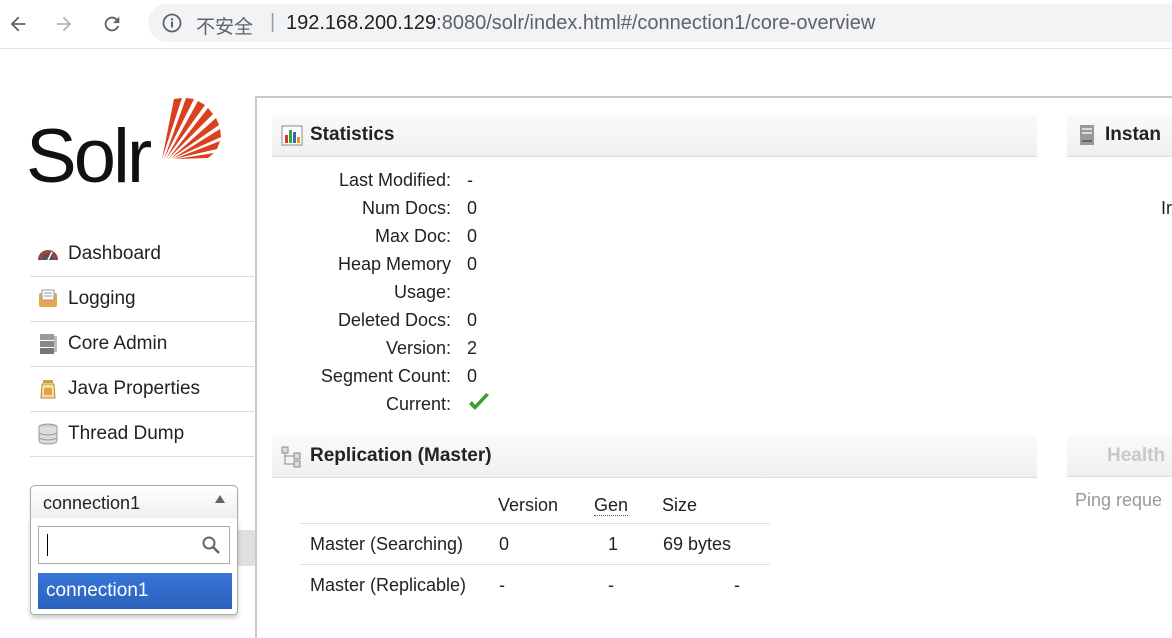  I want to click on stat-label: Heap Memory, so click(394, 264).